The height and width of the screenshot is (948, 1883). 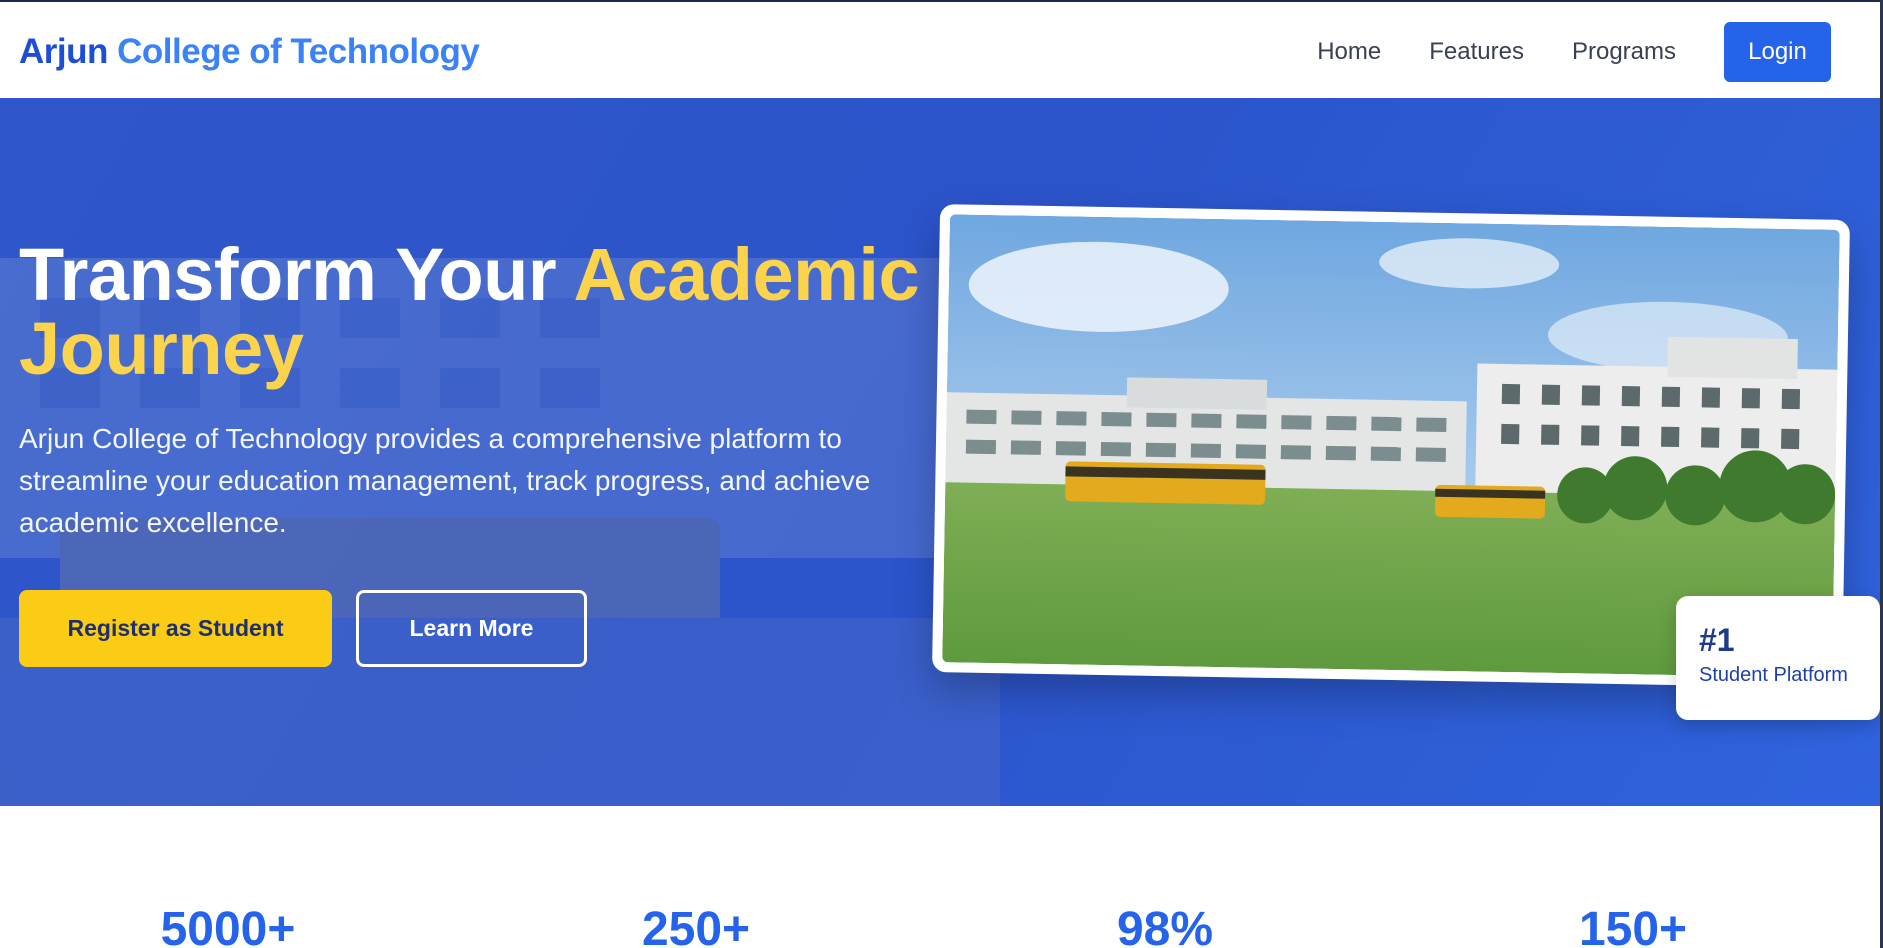 I want to click on nav-link-features: Features, so click(x=1476, y=52).